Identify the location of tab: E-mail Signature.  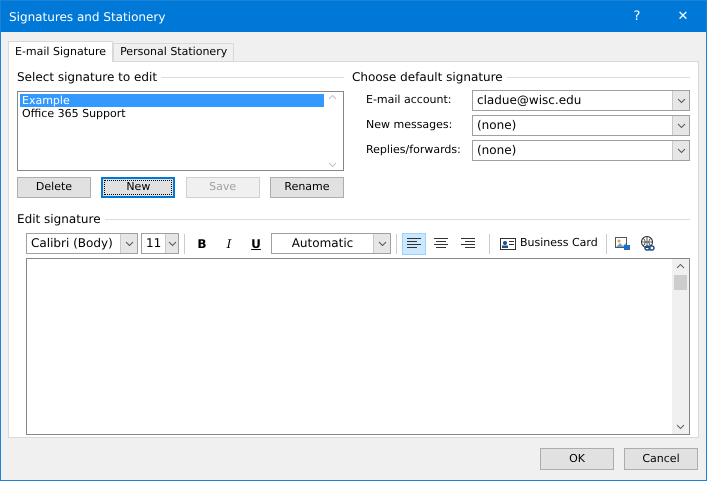
(61, 51).